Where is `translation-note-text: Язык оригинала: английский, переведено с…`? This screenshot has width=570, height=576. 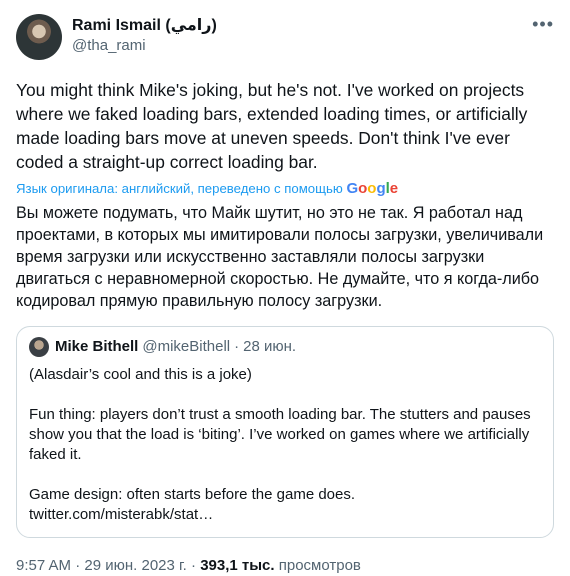 translation-note-text: Язык оригинала: английский, переведено с… is located at coordinates (179, 188).